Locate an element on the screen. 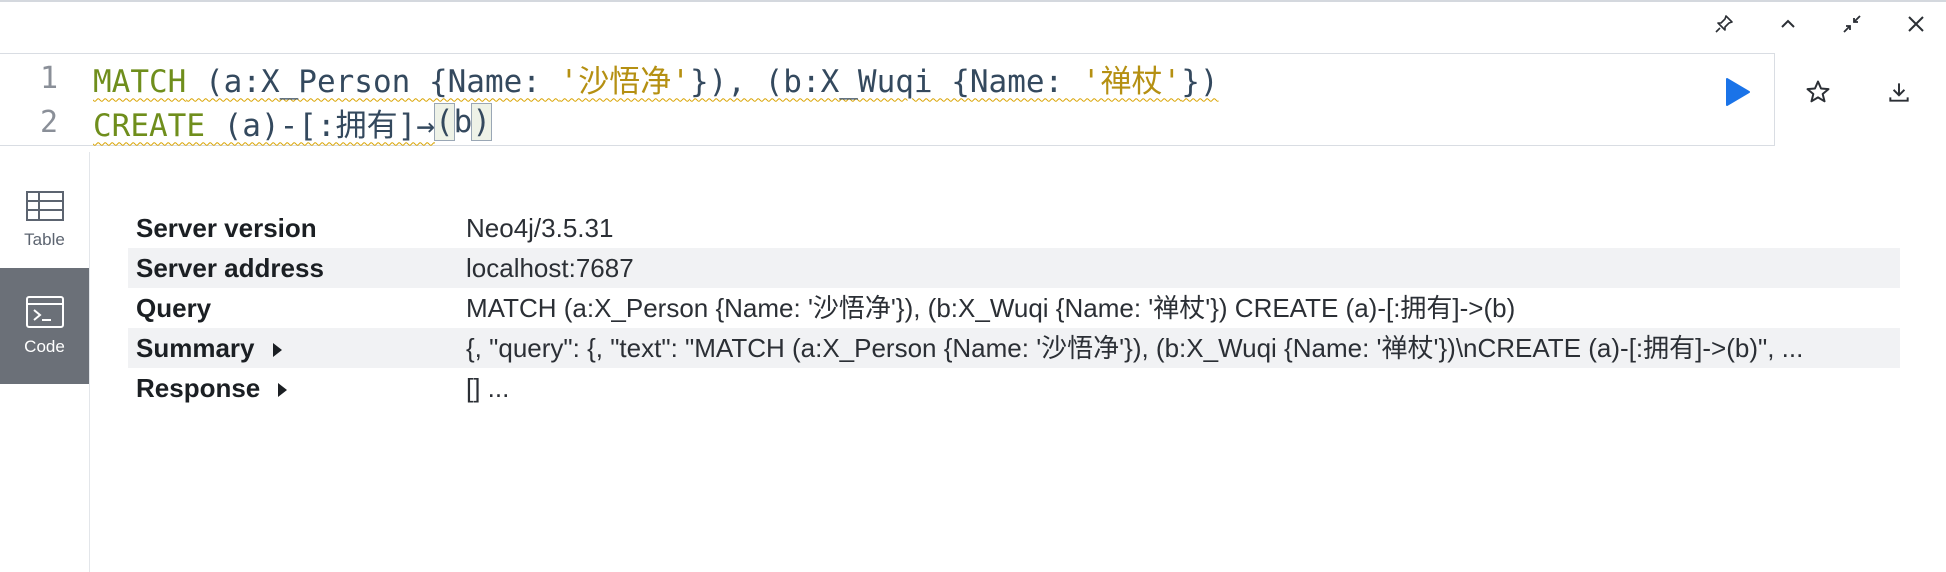  table-row: Server address localhost:7687 is located at coordinates (1014, 268).